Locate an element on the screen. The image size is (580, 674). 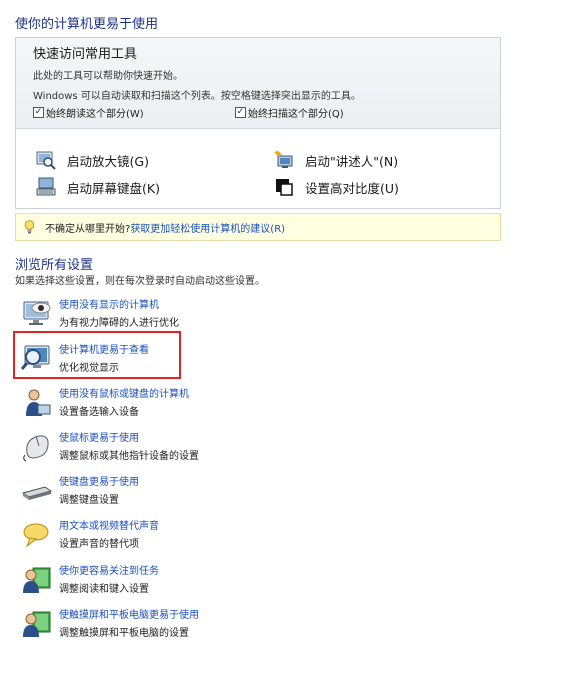
no-display-link: 使用没有显示的计算机 is located at coordinates (109, 303).